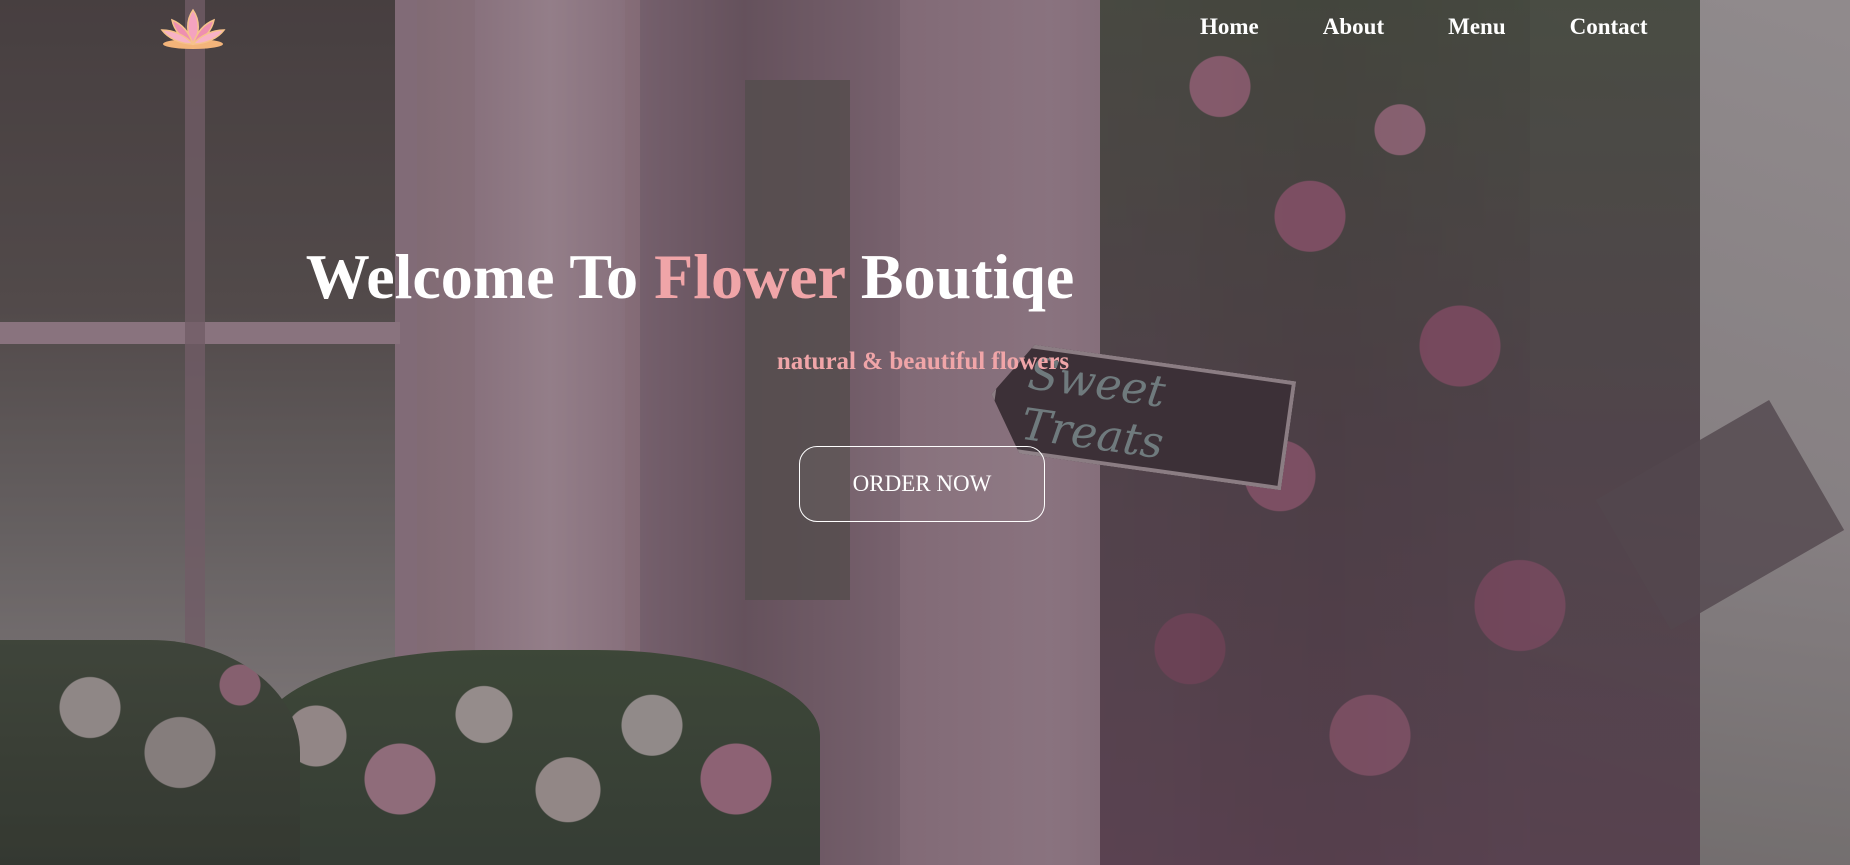 The height and width of the screenshot is (865, 1850). I want to click on nav-contact-link: Contact, so click(1609, 27).